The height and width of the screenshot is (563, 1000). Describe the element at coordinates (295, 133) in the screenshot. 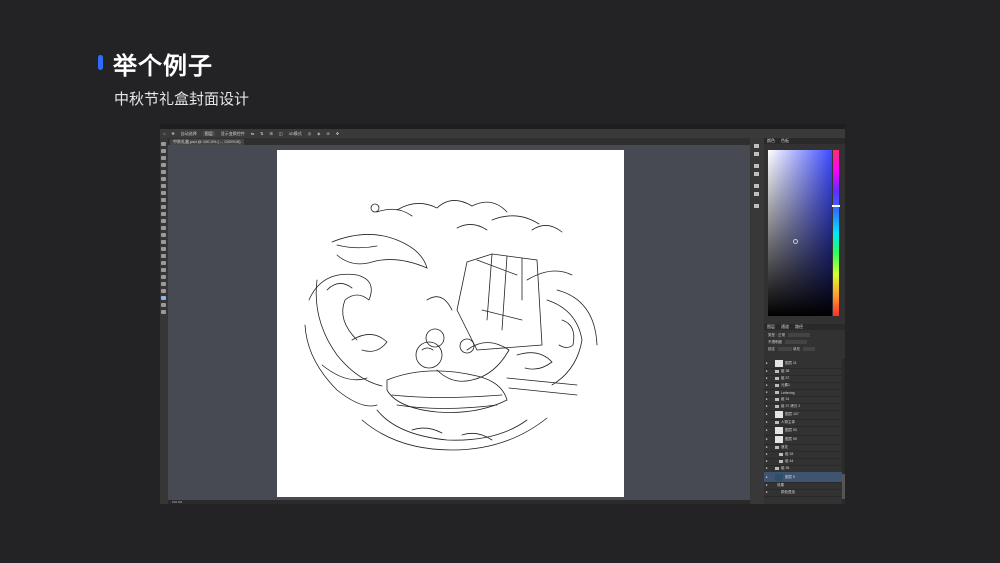

I see `3d-mode-label: 3D模式` at that location.